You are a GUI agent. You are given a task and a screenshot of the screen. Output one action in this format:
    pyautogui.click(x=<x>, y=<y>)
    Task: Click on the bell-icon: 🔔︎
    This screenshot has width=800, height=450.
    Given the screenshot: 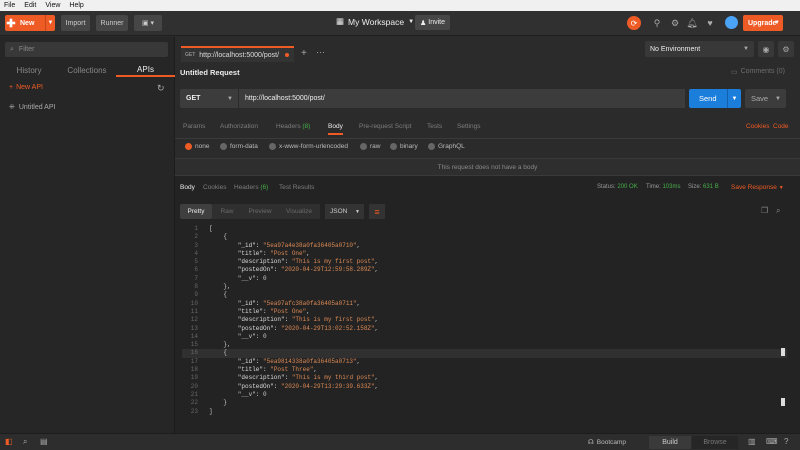 What is the action you would take?
    pyautogui.click(x=692, y=23)
    